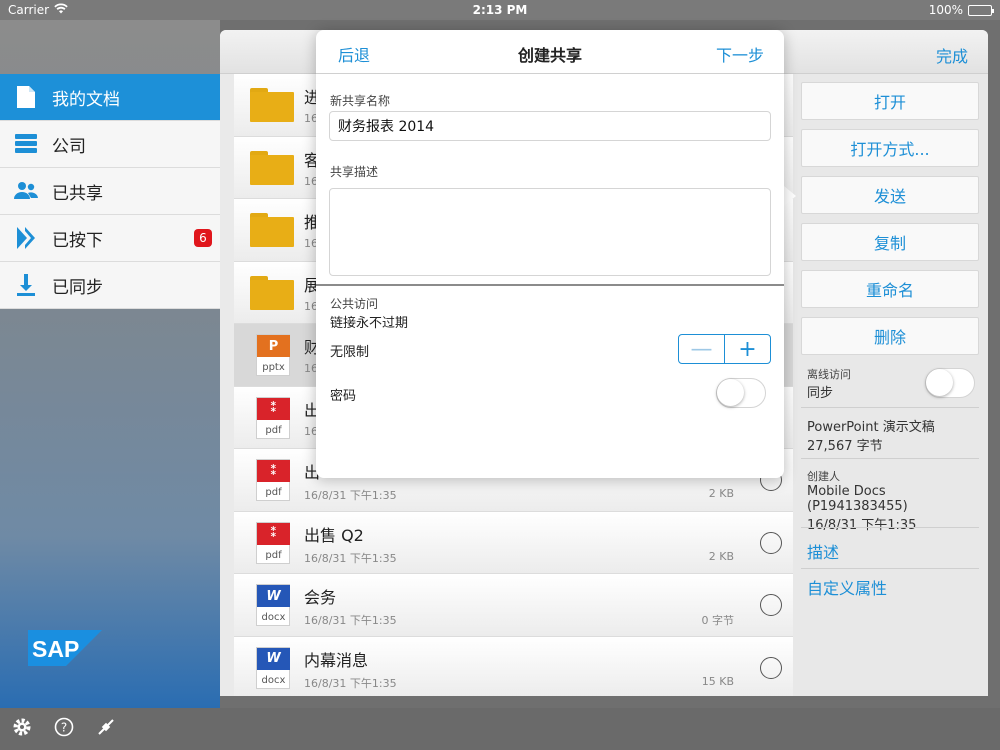  Describe the element at coordinates (273, 355) in the screenshot. I see `pptx-file-icon: P pptx` at that location.